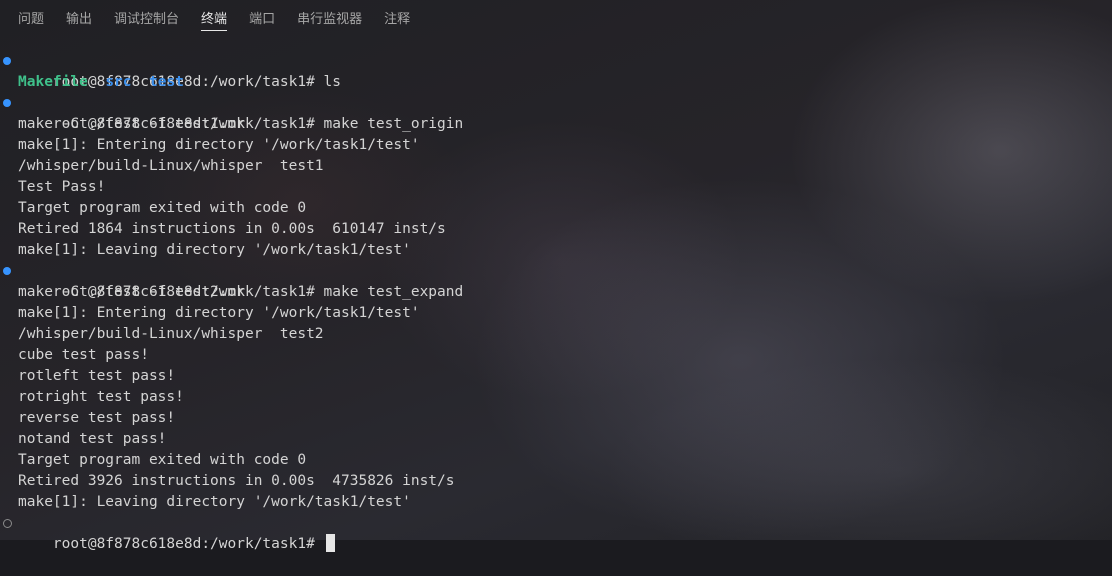 The width and height of the screenshot is (1112, 576). I want to click on ls-item-file: Makefile, so click(53, 82).